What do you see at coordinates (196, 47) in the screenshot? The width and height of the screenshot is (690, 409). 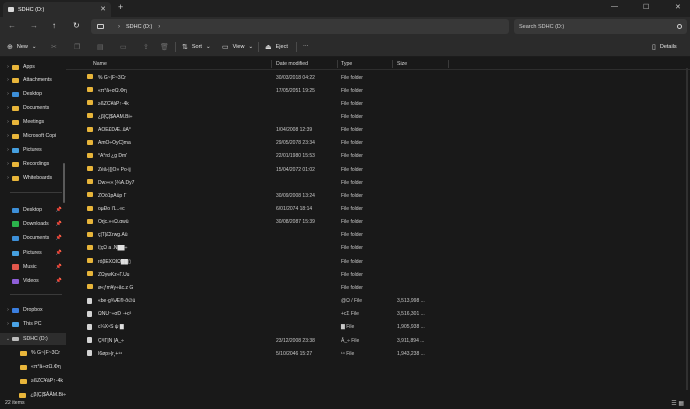 I see `sort-button: ⇅ Sort ⌄` at bounding box center [196, 47].